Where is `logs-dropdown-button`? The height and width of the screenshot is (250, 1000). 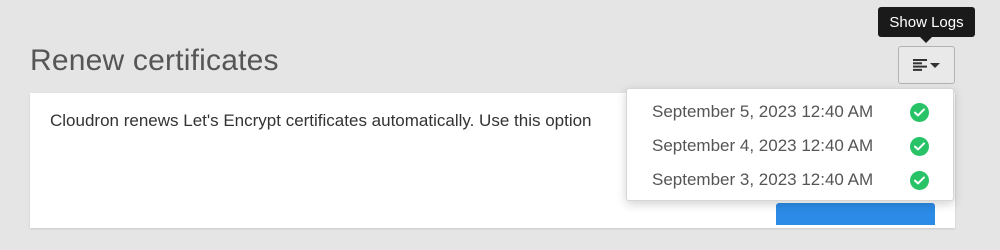 logs-dropdown-button is located at coordinates (926, 65).